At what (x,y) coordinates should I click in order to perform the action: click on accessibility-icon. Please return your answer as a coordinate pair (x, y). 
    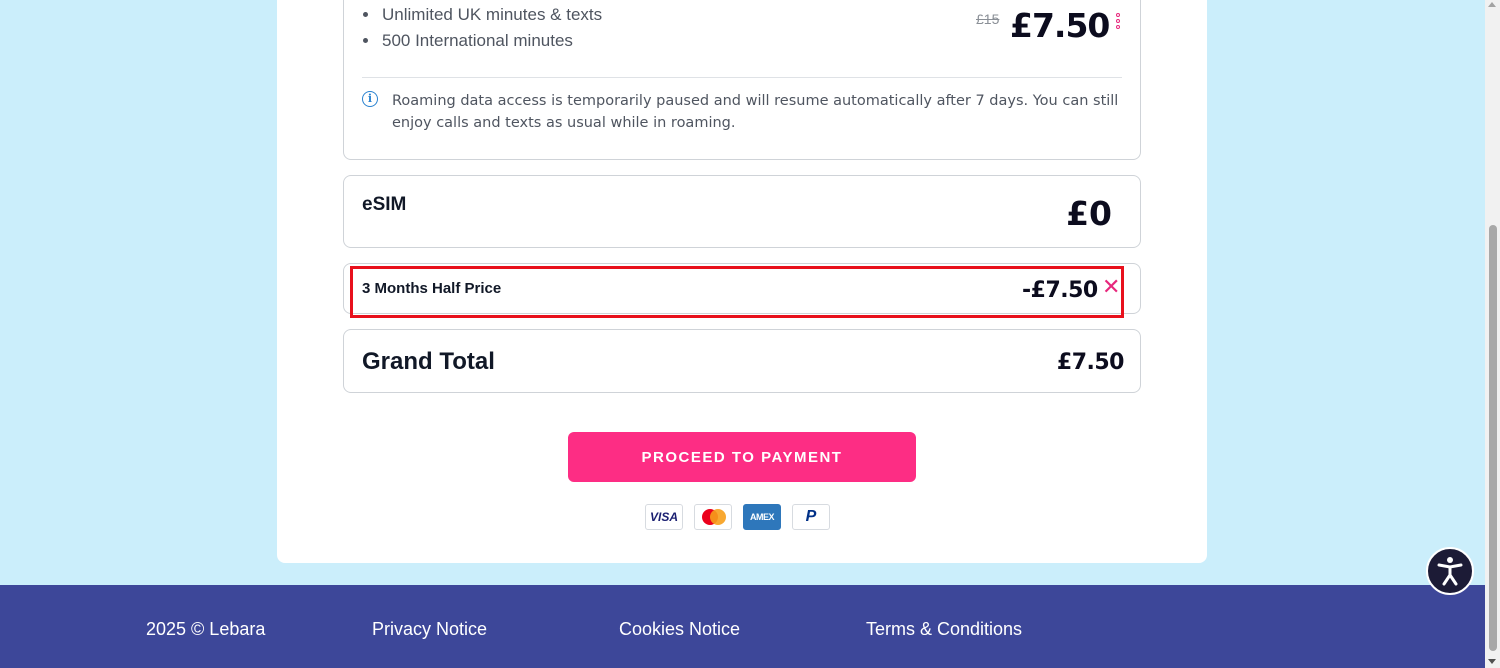
    Looking at the image, I should click on (1450, 571).